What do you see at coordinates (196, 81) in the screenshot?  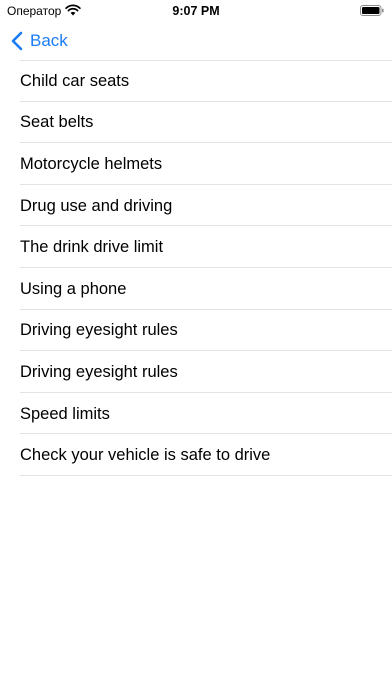 I see `list-item: Child car seats` at bounding box center [196, 81].